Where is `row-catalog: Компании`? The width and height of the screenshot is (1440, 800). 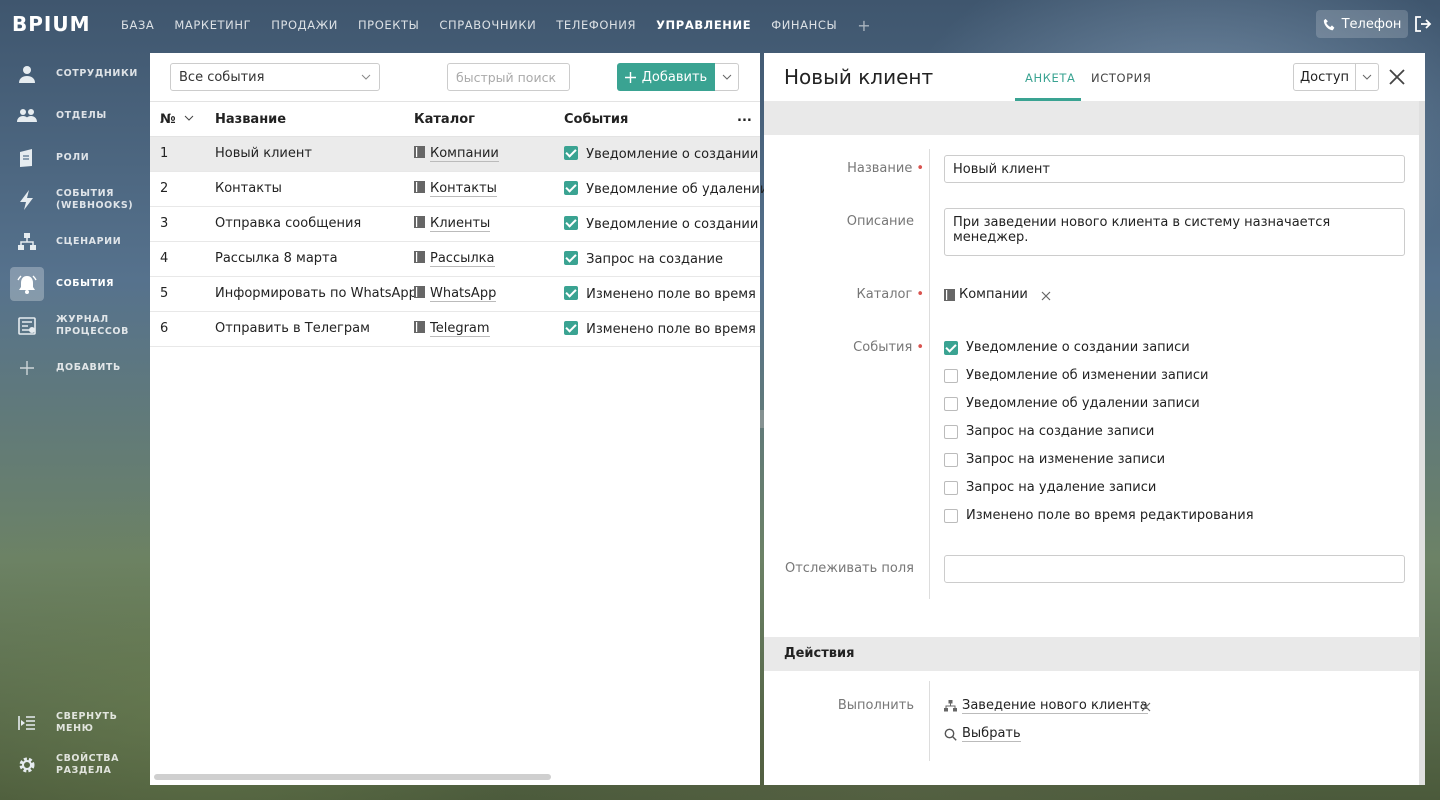
row-catalog: Компании is located at coordinates (456, 154).